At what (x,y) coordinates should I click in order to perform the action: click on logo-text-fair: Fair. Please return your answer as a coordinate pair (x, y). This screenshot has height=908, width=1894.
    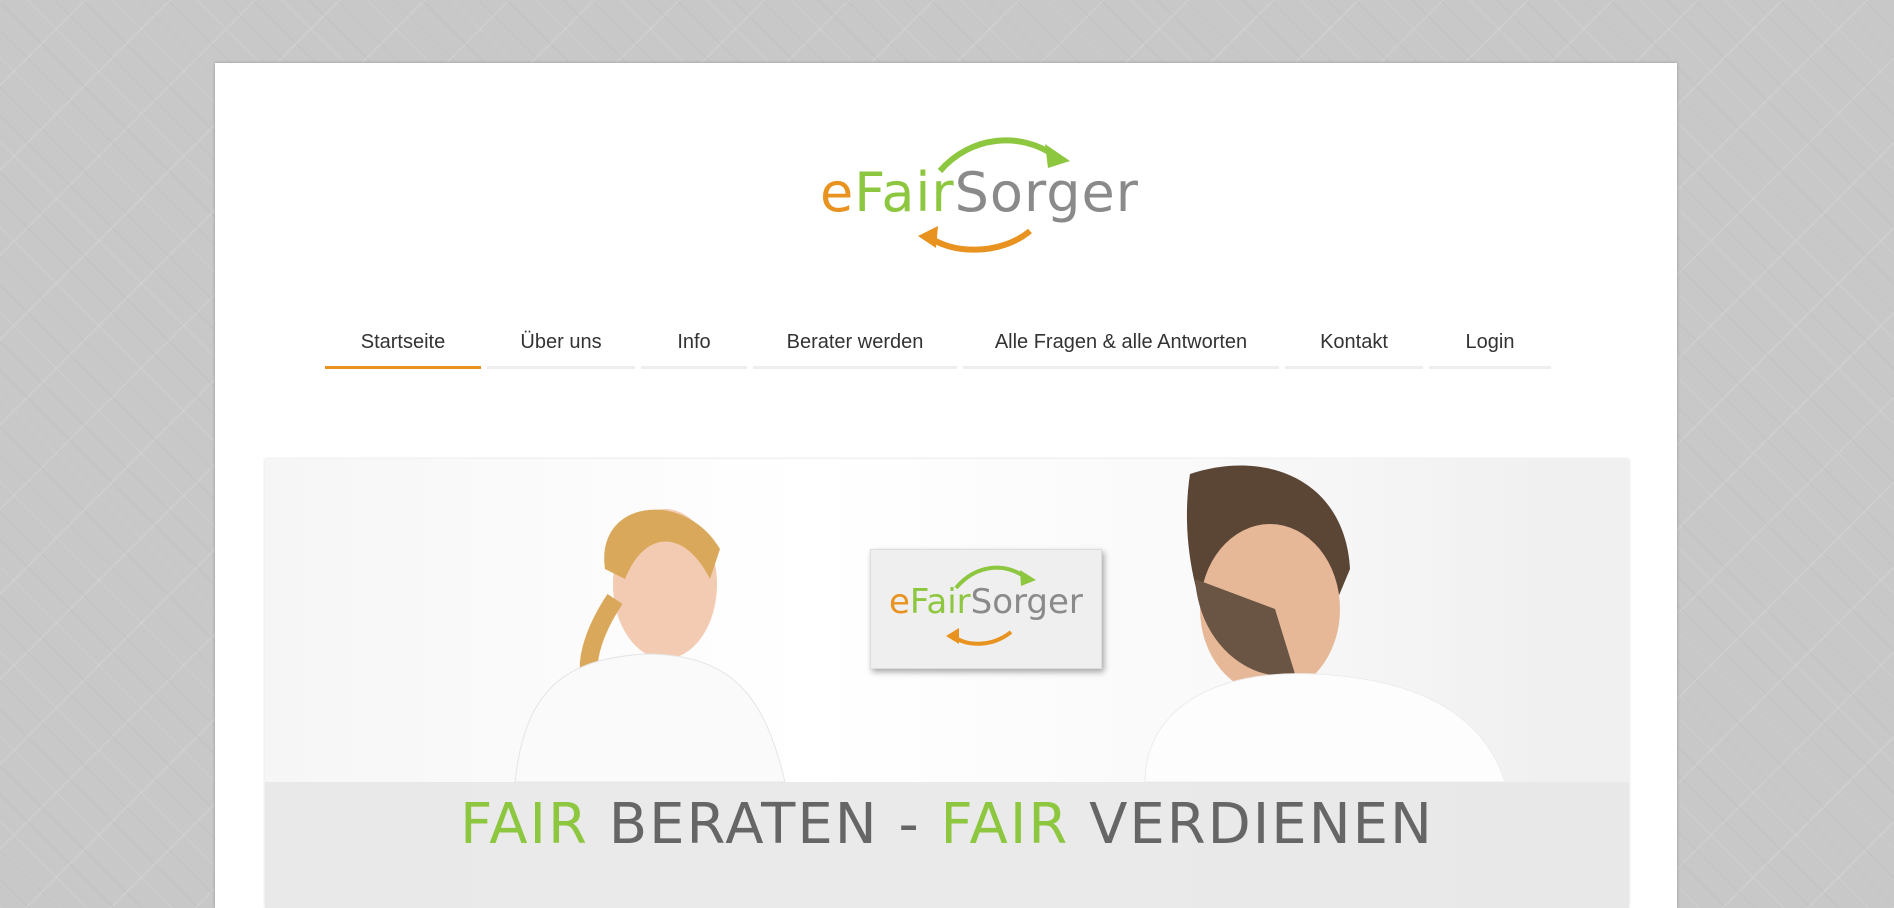
    Looking at the image, I should click on (904, 192).